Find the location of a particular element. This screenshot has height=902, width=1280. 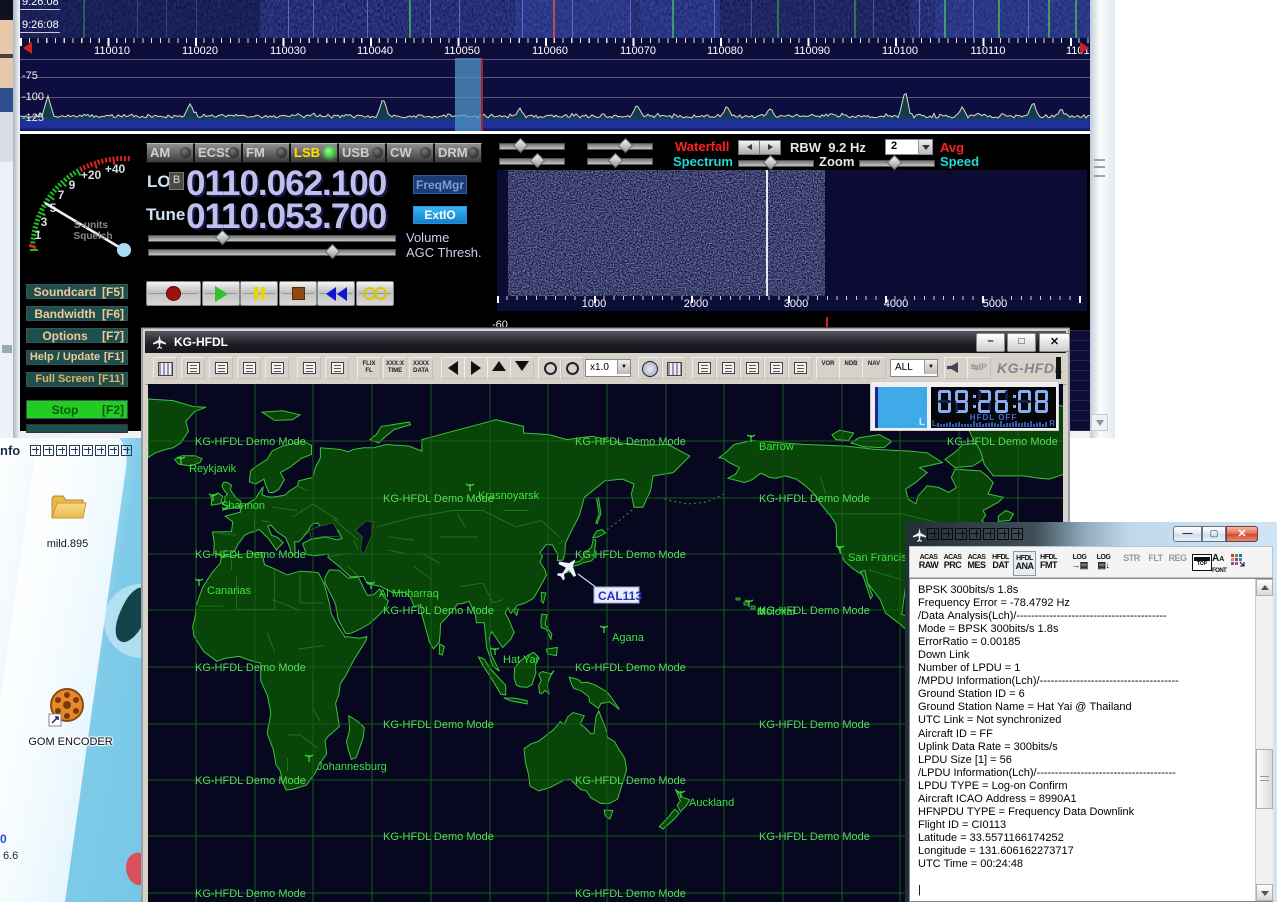

svg-text: Reykjavik is located at coordinates (213, 469).